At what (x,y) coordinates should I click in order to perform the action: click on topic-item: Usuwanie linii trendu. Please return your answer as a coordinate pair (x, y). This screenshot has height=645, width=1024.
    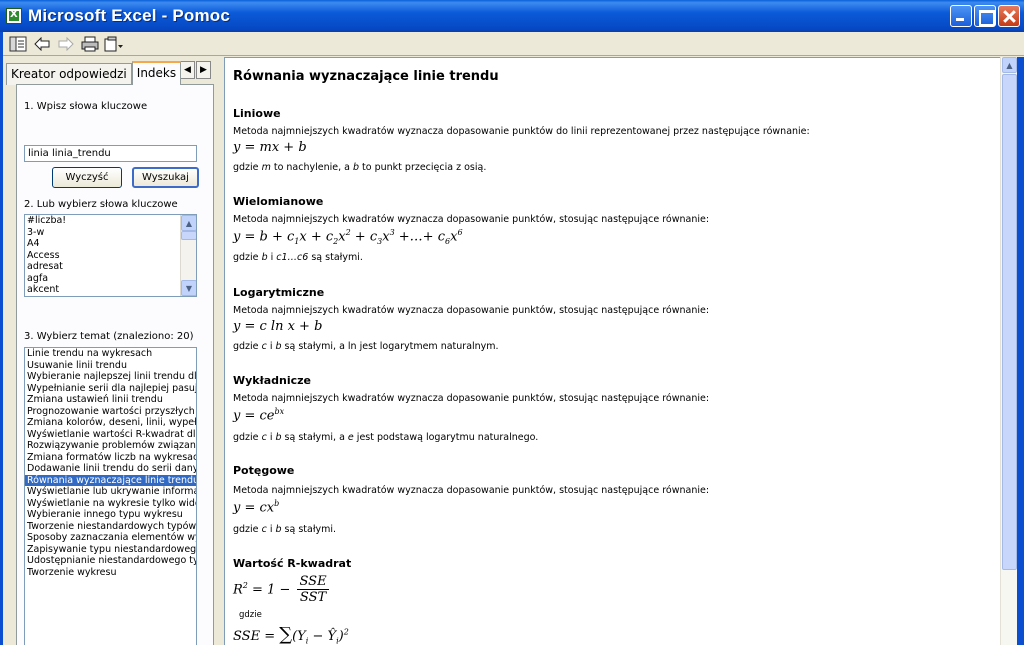
    Looking at the image, I should click on (110, 366).